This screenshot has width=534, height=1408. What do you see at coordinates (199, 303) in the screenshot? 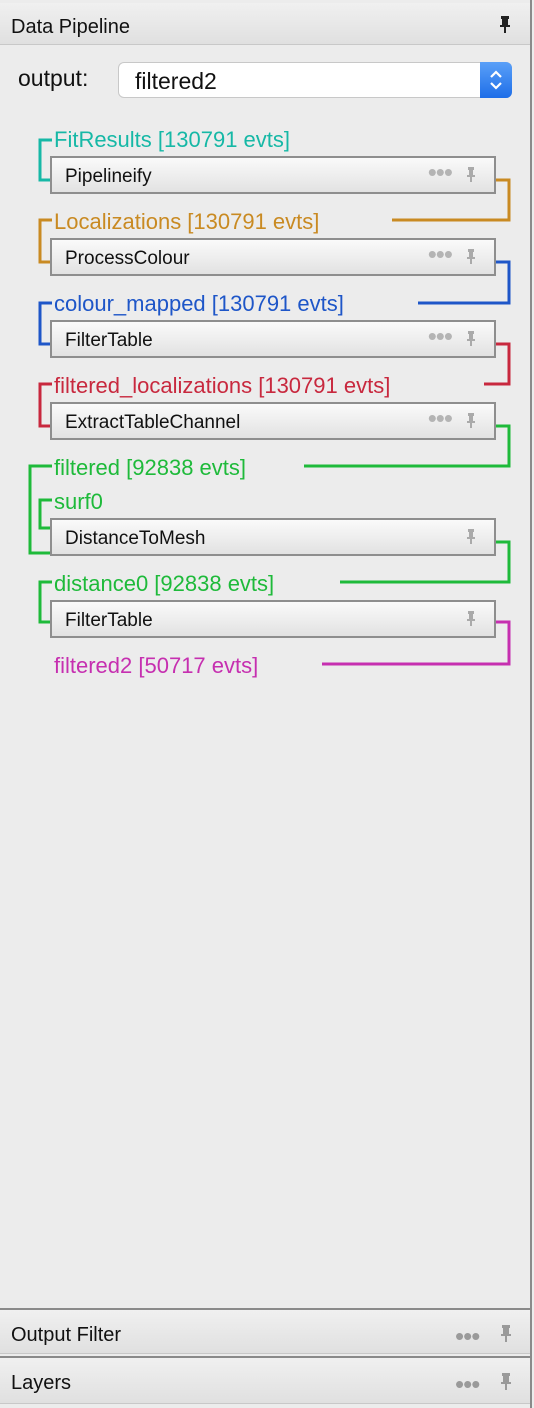
I see `pipeline-label-colour-mapped: colour_mapped [130791 evts]` at bounding box center [199, 303].